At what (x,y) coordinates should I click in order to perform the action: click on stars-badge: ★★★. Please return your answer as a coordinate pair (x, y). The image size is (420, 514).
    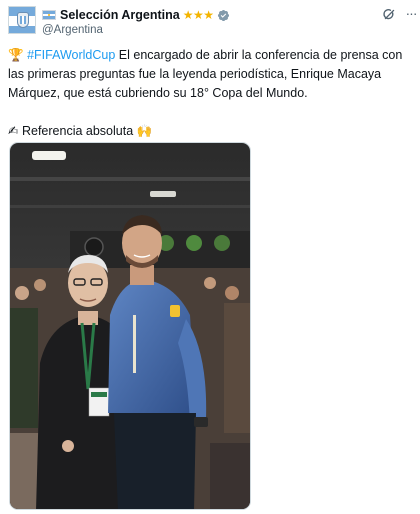
    Looking at the image, I should click on (198, 15).